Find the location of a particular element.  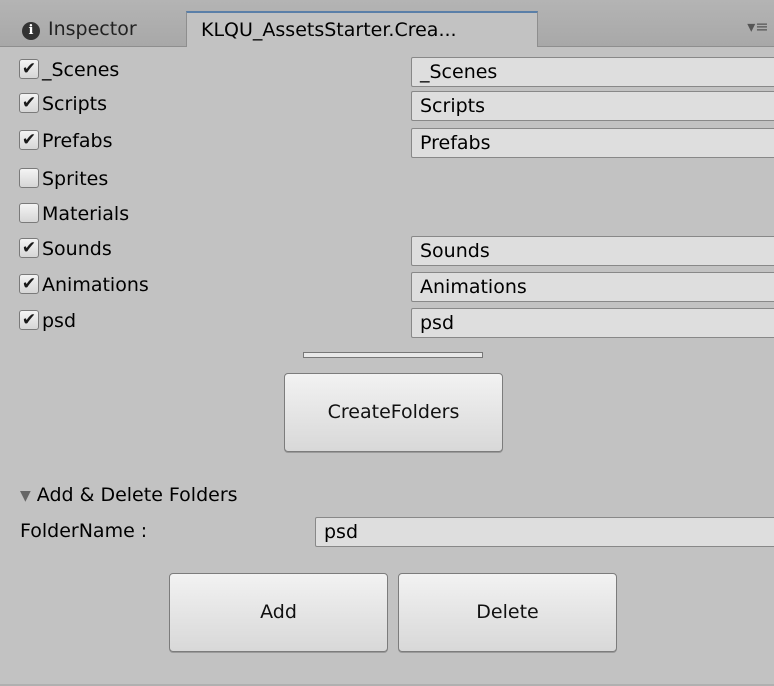

folder-row-psd: ✔ psd psd is located at coordinates (387, 323).